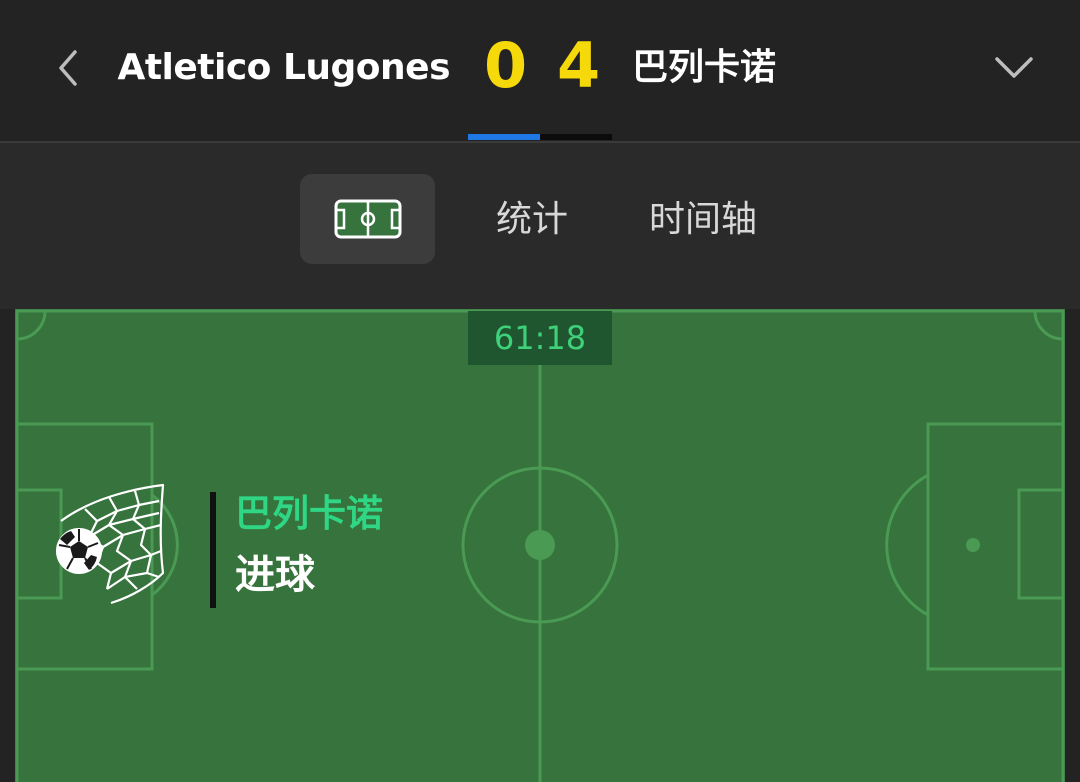 The height and width of the screenshot is (782, 1080). I want to click on event-type-label: 进球, so click(275, 575).